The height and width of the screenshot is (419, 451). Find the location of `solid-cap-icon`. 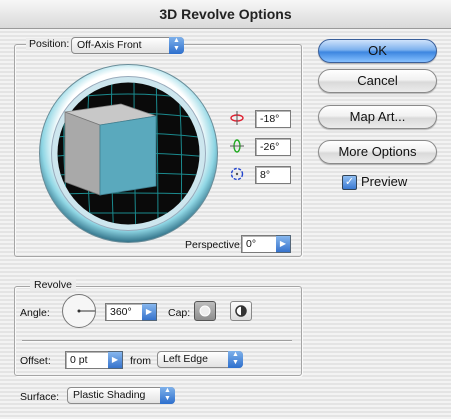

solid-cap-icon is located at coordinates (205, 311).